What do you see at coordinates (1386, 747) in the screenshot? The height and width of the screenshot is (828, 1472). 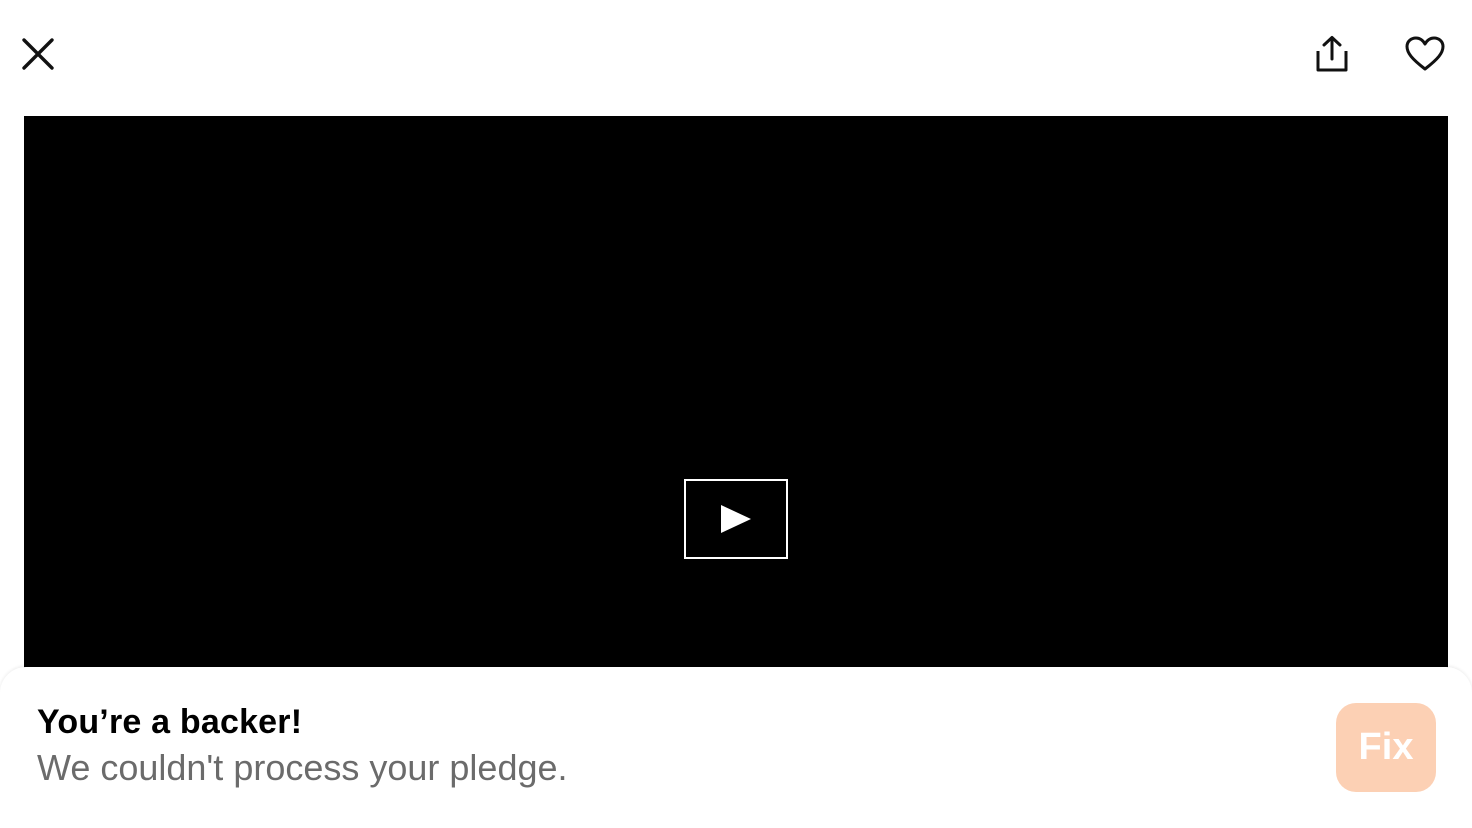 I see `fix-button: Fix` at bounding box center [1386, 747].